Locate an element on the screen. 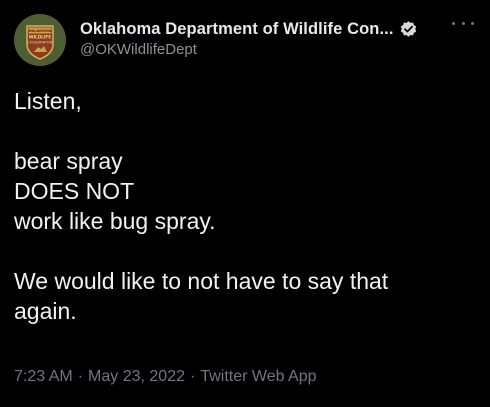 Image resolution: width=490 pixels, height=407 pixels. tweet-line: work like bug spray. is located at coordinates (115, 221).